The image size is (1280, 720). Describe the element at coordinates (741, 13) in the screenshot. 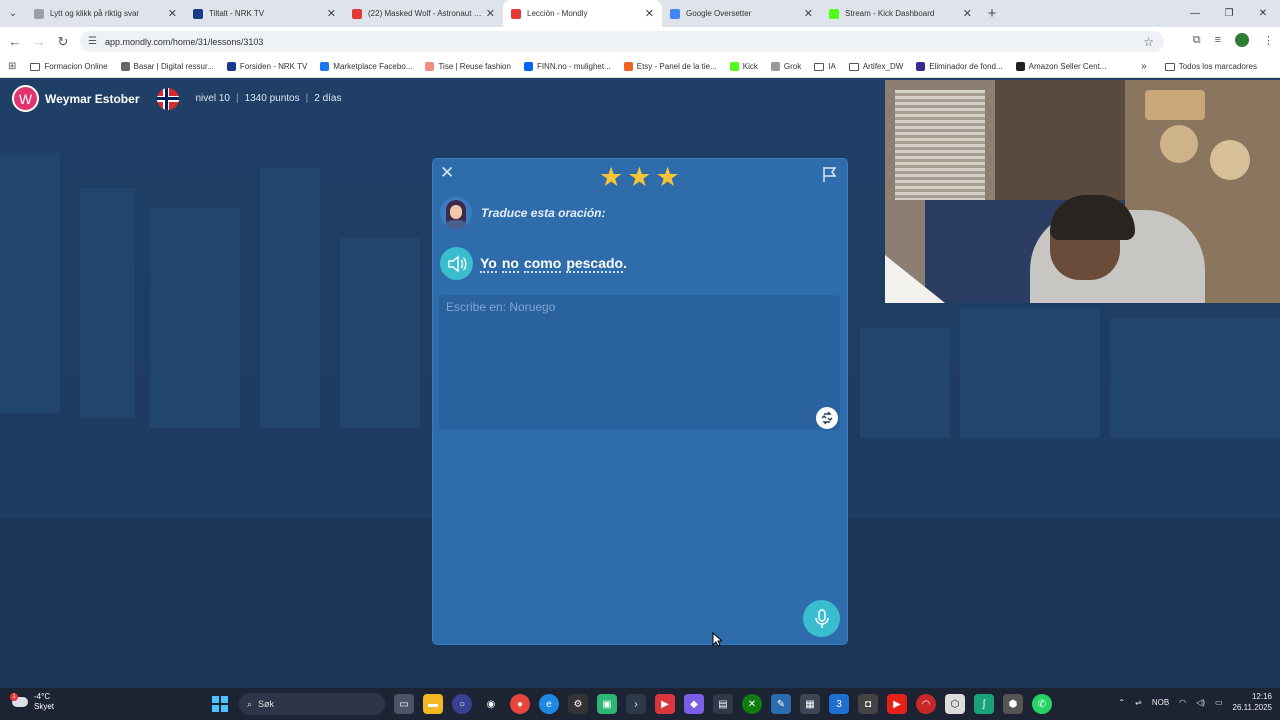

I see `tab-4: Google Oversetter ✕` at that location.